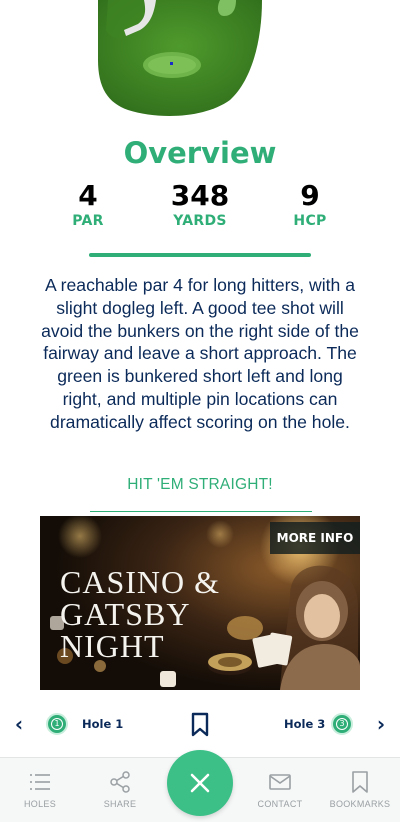  I want to click on hcp-label: HCP, so click(310, 221).